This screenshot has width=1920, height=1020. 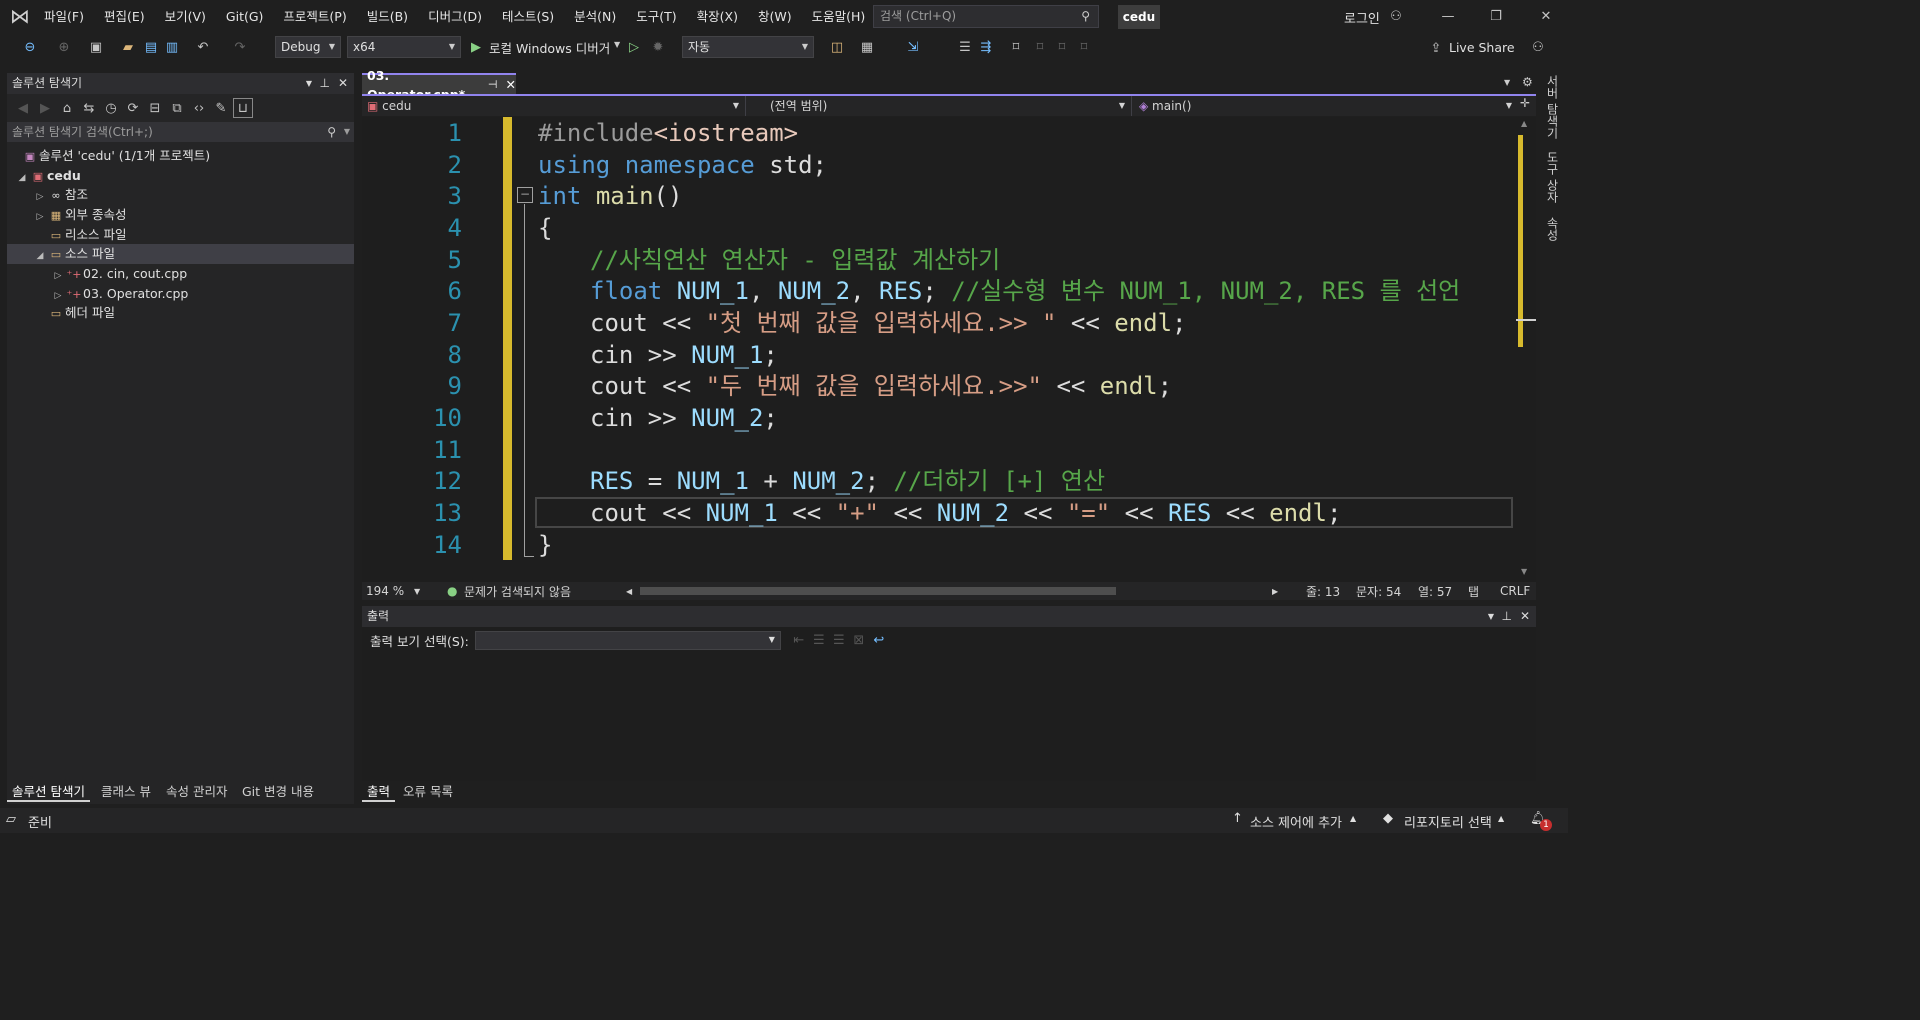 I want to click on login-link: 로그인, so click(x=1362, y=17).